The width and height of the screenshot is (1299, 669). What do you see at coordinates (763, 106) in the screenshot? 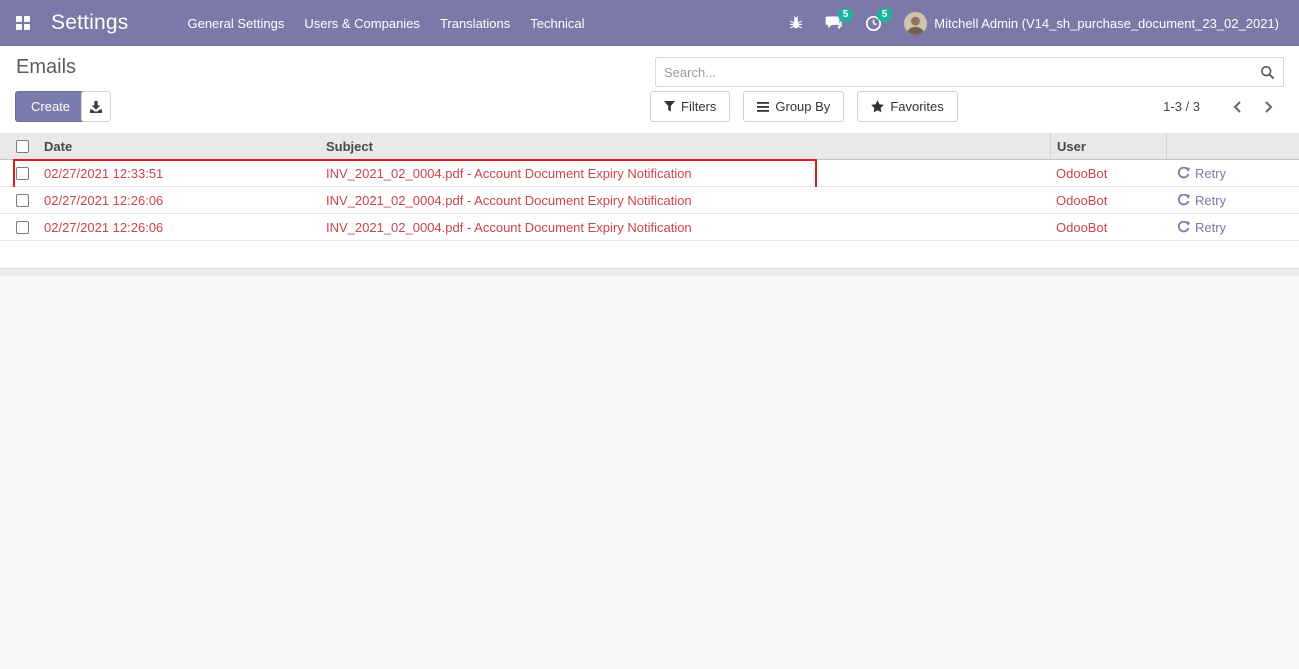
I see `group-by-icon` at bounding box center [763, 106].